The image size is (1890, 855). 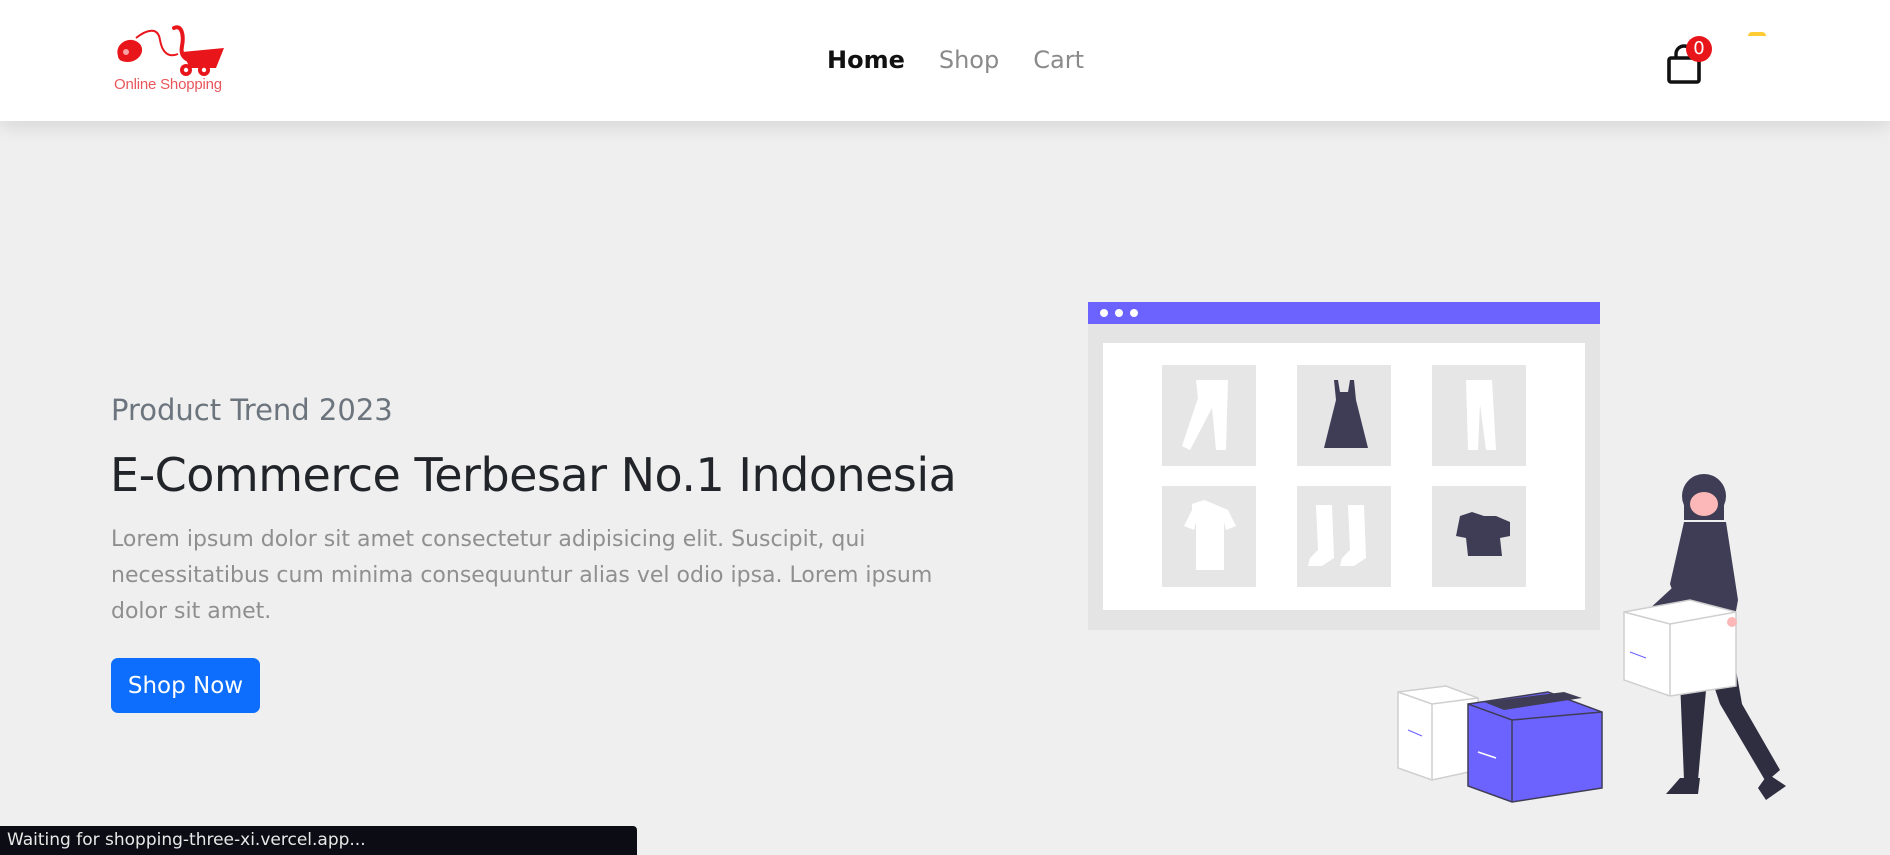 What do you see at coordinates (1699, 49) in the screenshot?
I see `cart-count-badge: 0` at bounding box center [1699, 49].